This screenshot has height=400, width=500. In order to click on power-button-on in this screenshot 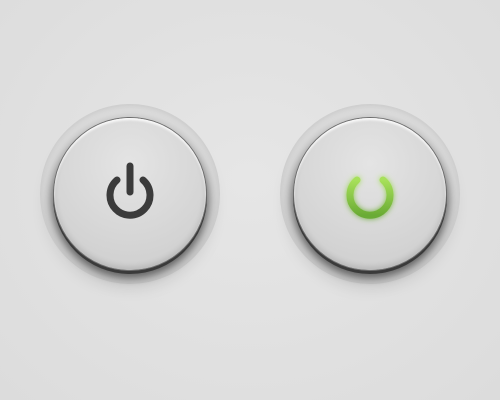, I will do `click(370, 194)`.